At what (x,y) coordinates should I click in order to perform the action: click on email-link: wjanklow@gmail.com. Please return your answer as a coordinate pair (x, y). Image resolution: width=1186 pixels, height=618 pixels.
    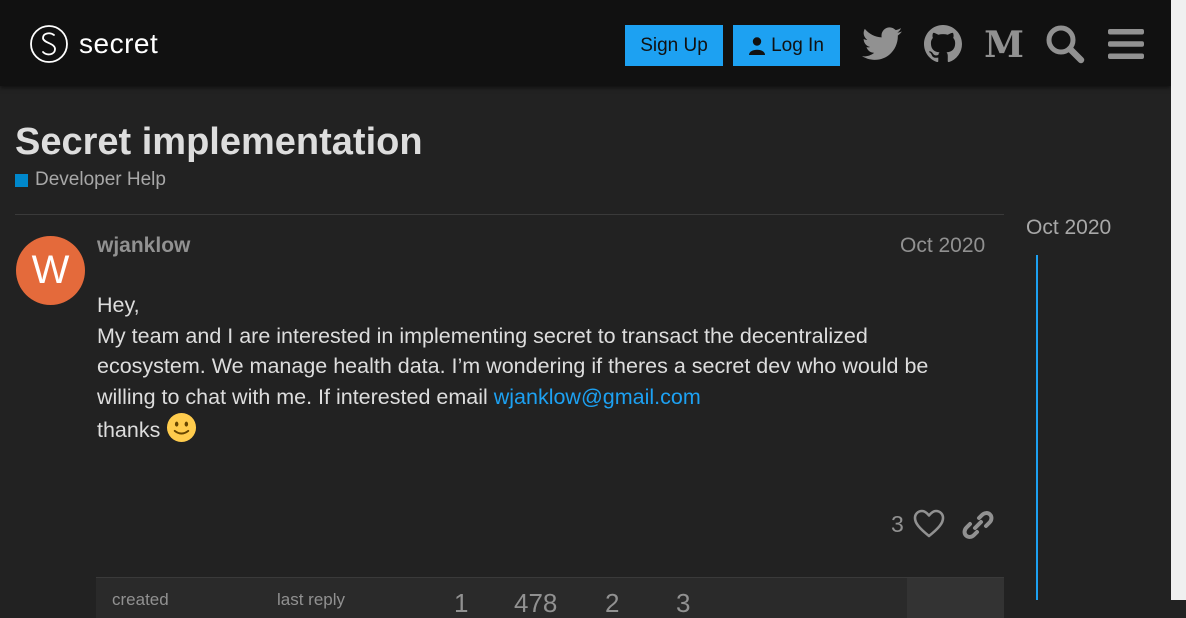
    Looking at the image, I should click on (597, 397).